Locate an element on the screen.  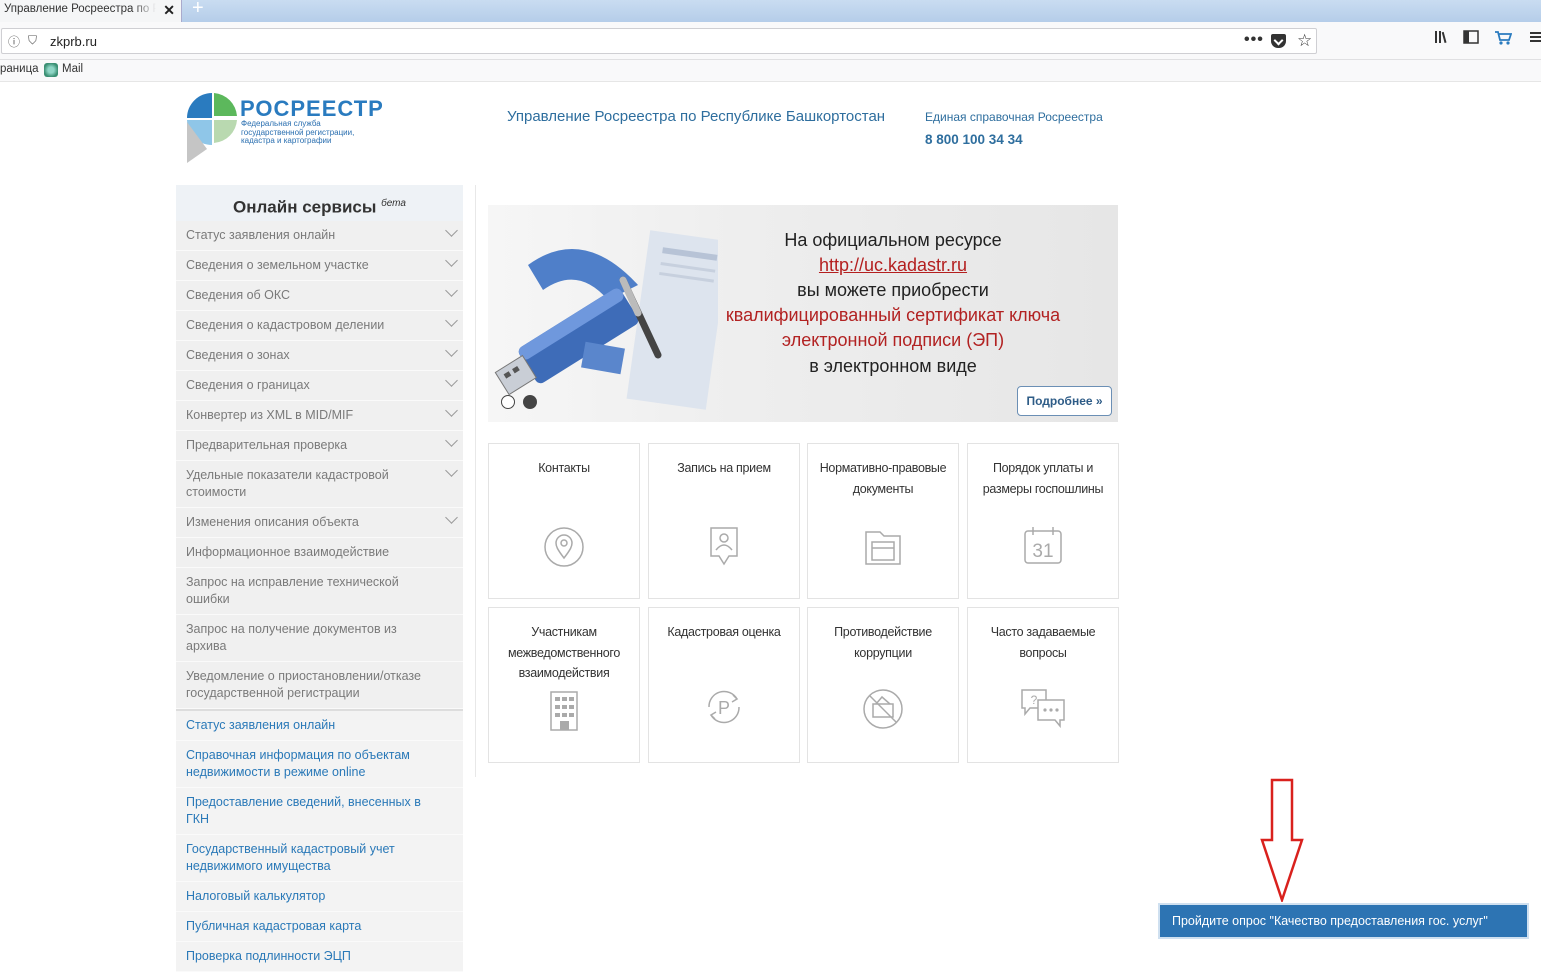
tile-label: Противодействие коррупции is located at coordinates (883, 642).